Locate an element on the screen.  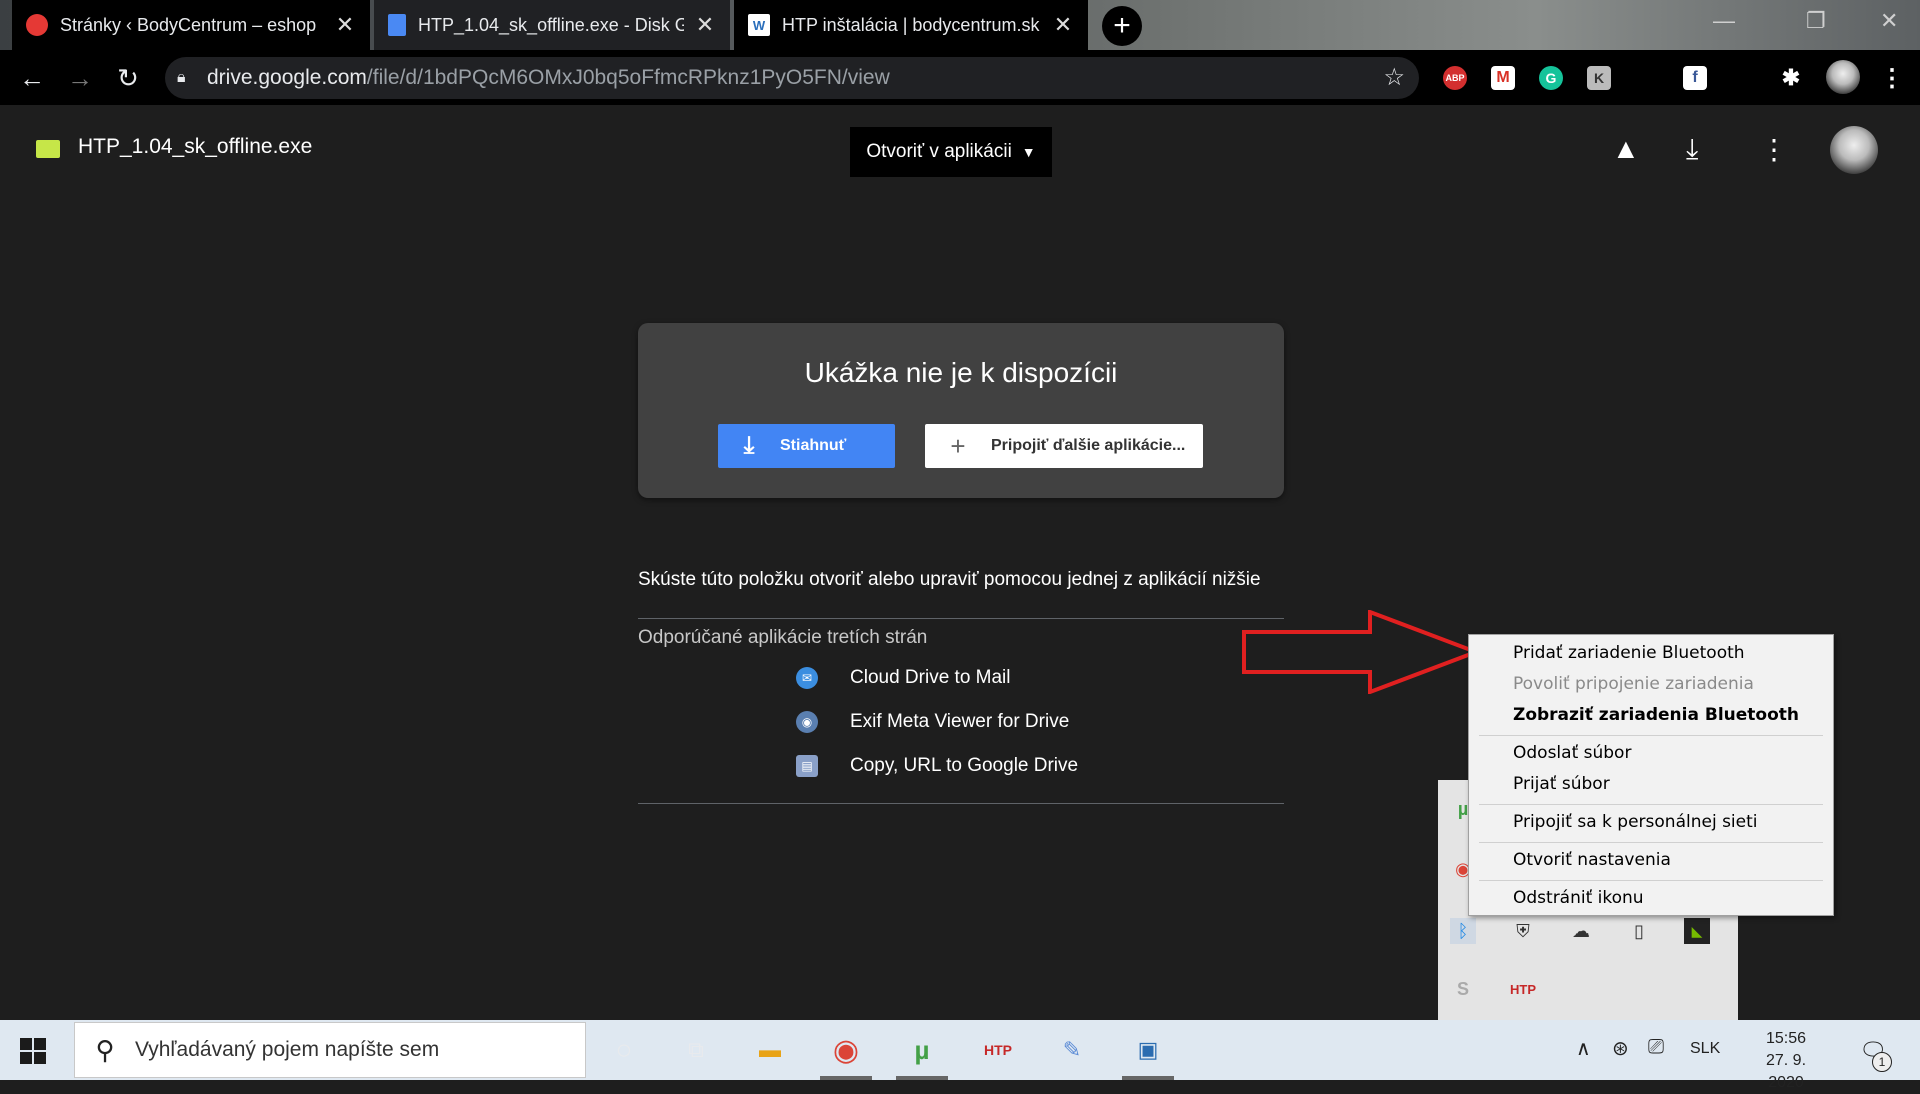
section-label: Odporúčané aplikácie tretích strán is located at coordinates (783, 637).